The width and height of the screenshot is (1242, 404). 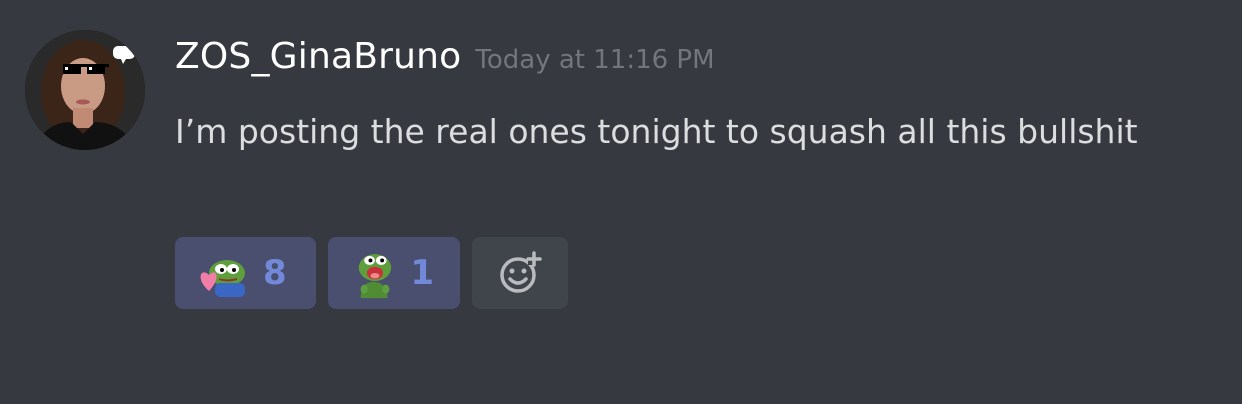 I want to click on reaction-count: 1, so click(x=422, y=273).